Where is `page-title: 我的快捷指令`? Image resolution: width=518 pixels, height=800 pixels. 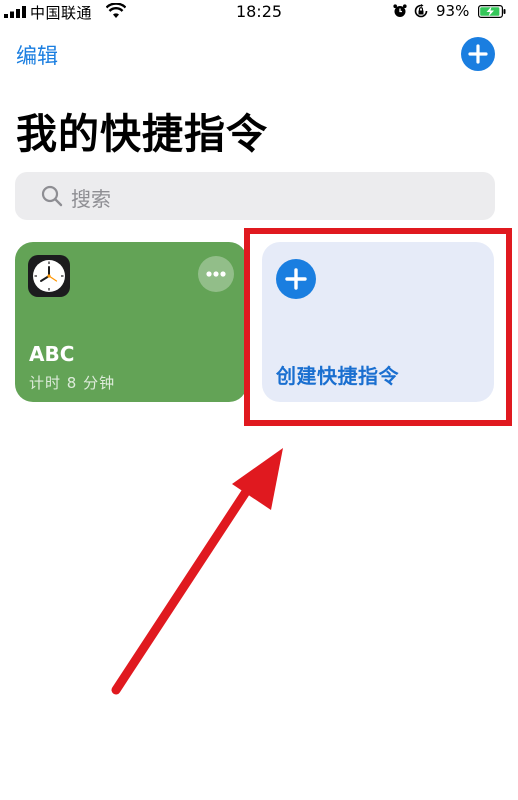 page-title: 我的快捷指令 is located at coordinates (142, 134).